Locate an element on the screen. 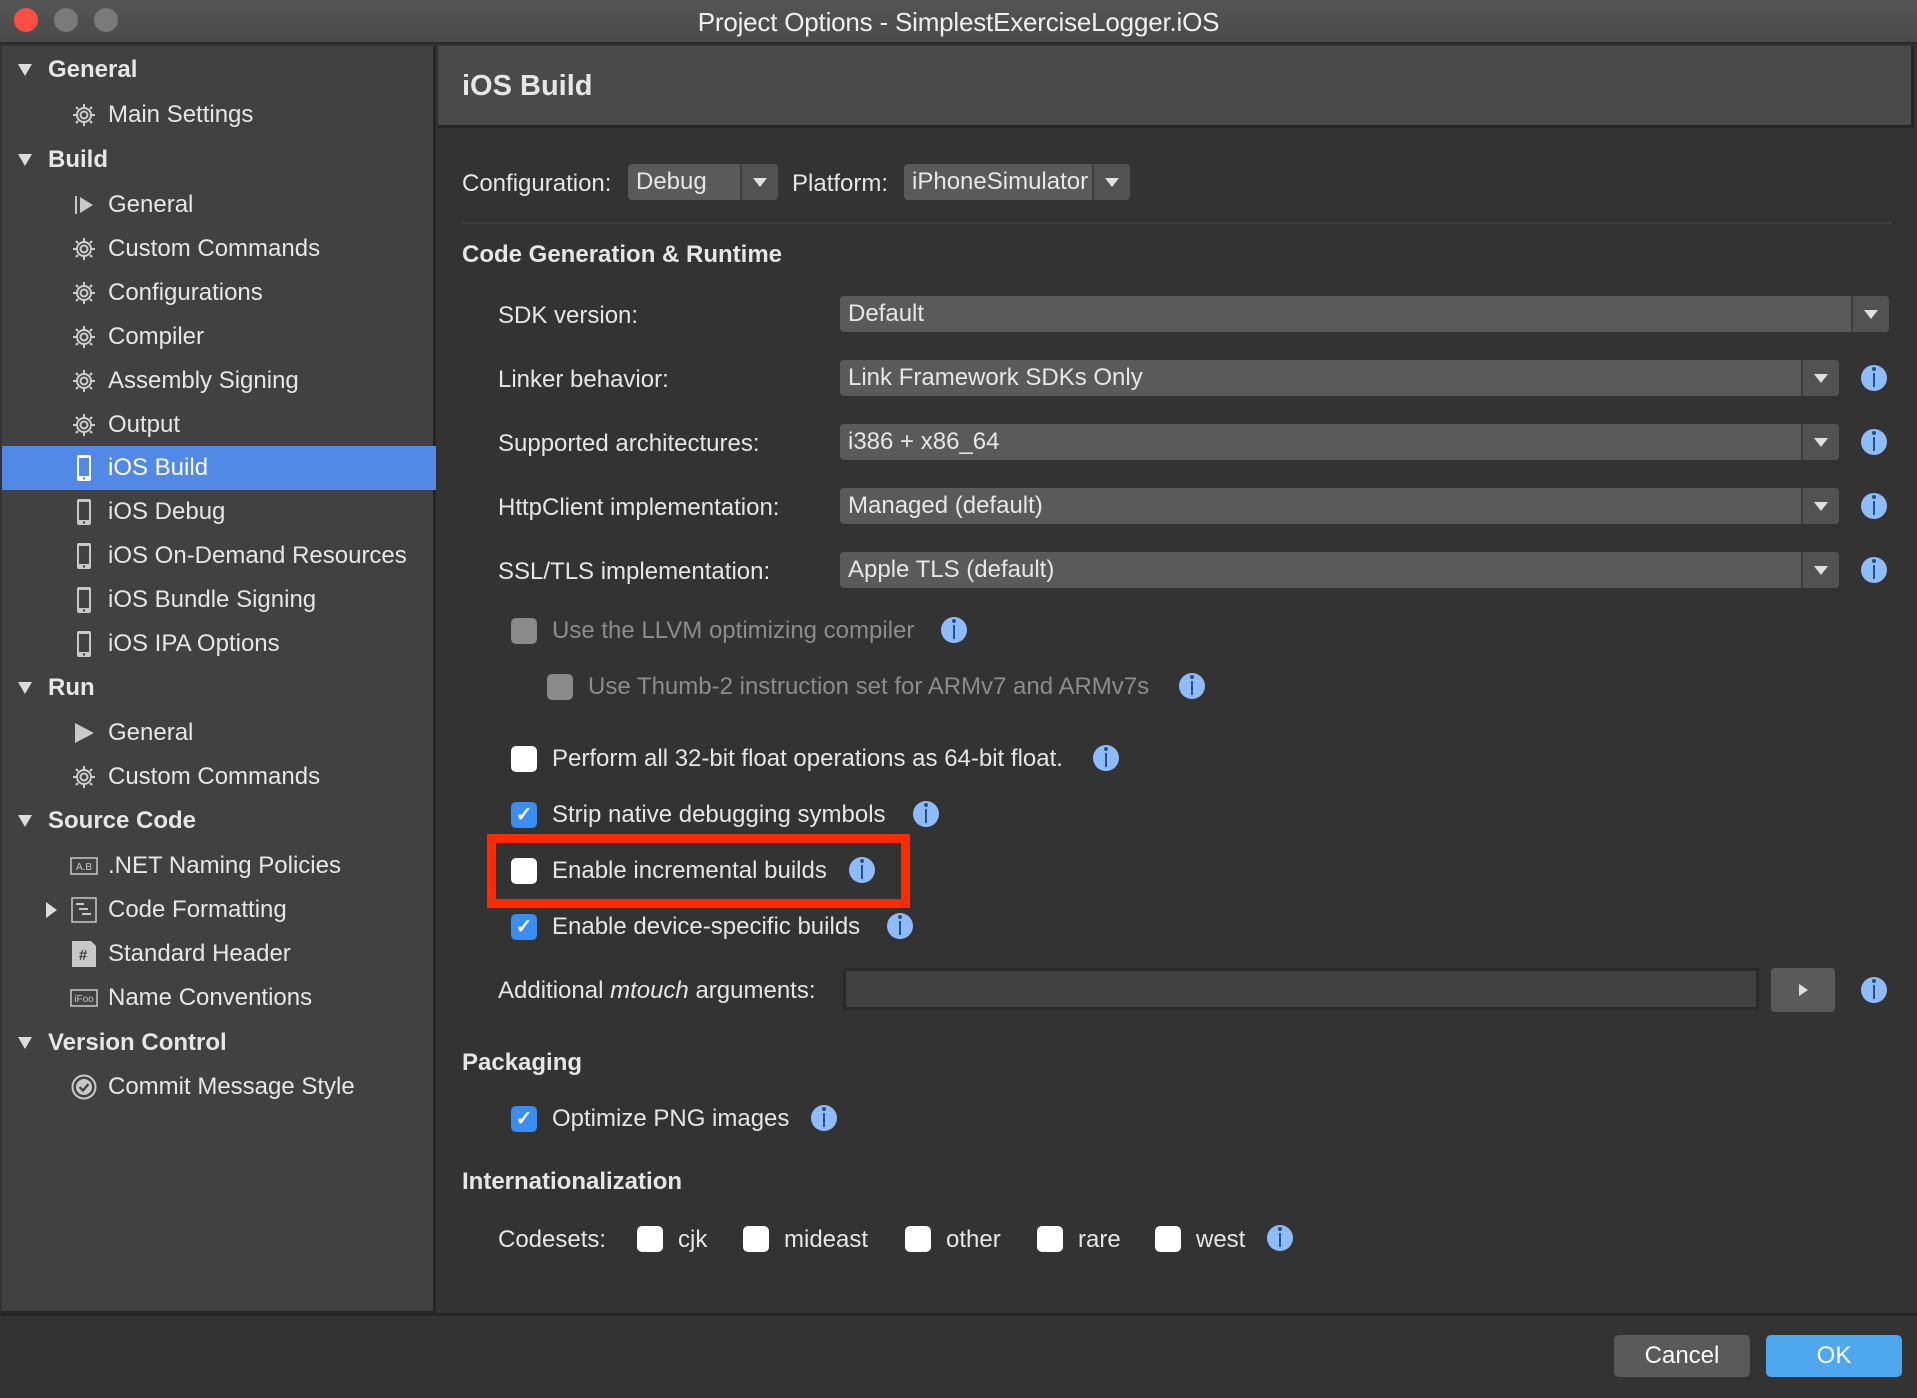 This screenshot has height=1398, width=1917. codeset-rare-checkbox is located at coordinates (1050, 1239).